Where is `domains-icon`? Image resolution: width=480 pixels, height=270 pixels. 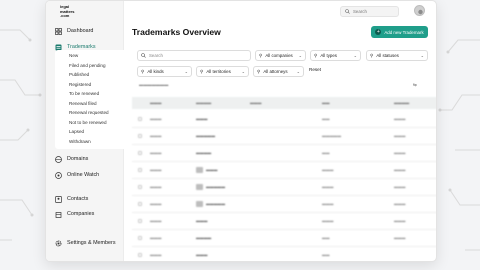 domains-icon is located at coordinates (58, 159).